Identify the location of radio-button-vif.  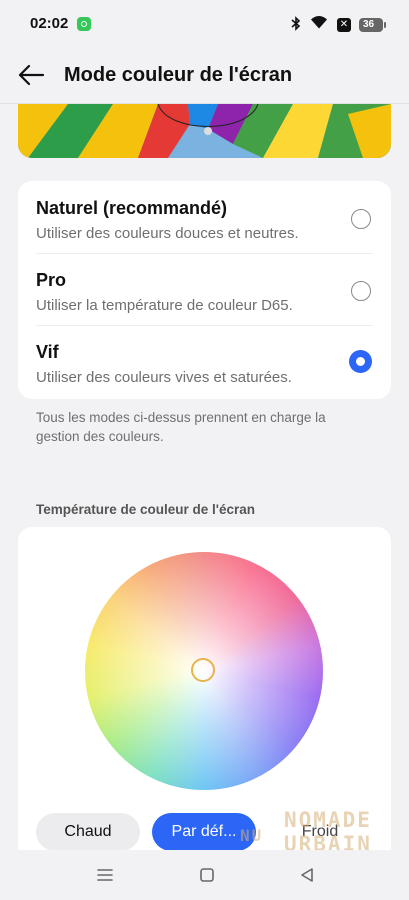
(360, 361).